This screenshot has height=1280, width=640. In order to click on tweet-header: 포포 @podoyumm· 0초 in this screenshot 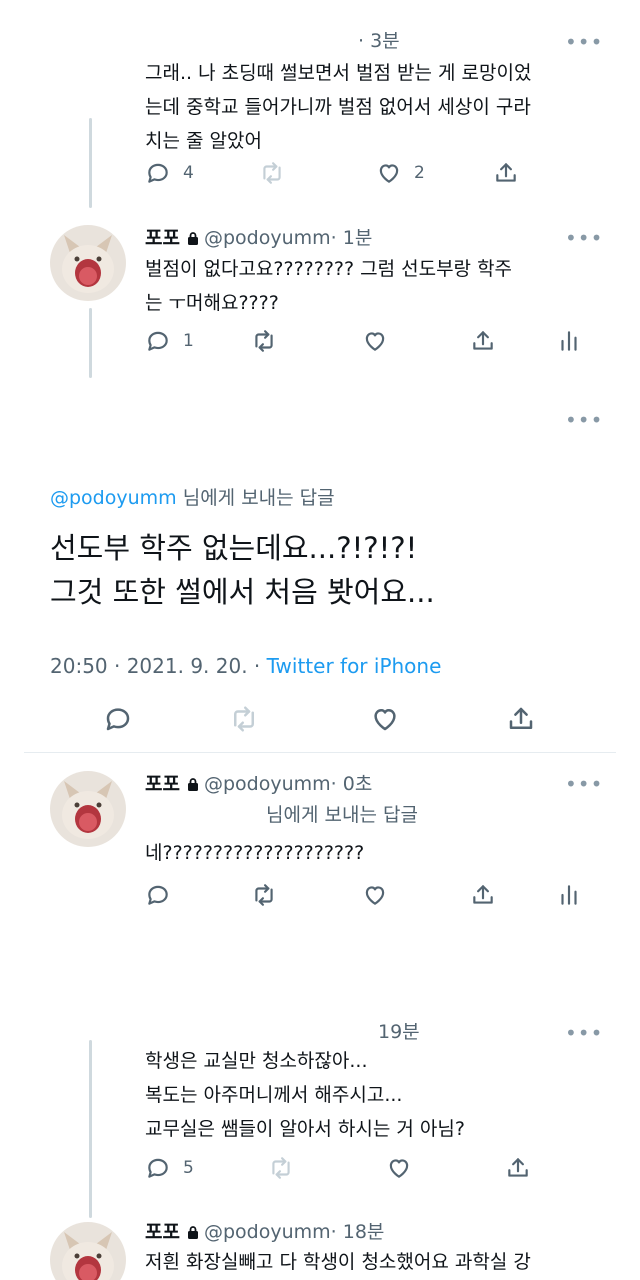, I will do `click(258, 784)`.